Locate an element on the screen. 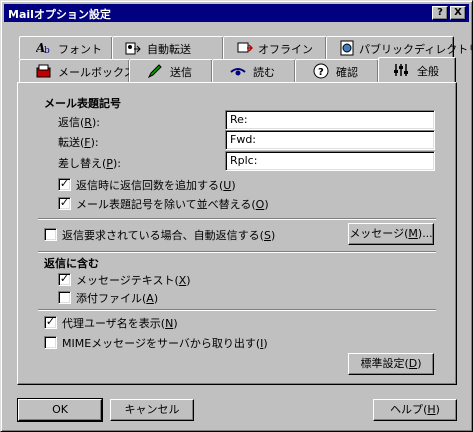 This screenshot has width=473, height=432. window-title: Mailオプション設定 is located at coordinates (59, 14).